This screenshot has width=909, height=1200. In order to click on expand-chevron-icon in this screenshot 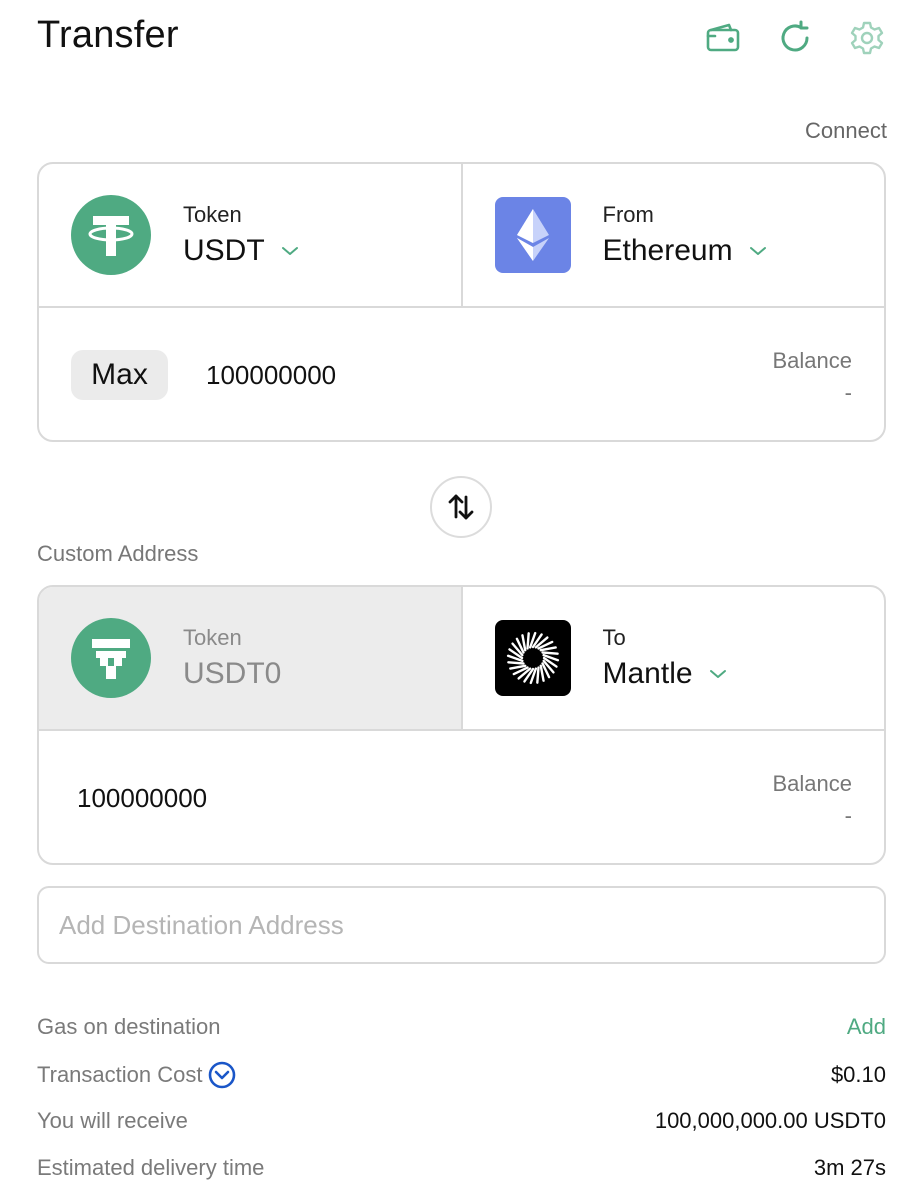, I will do `click(222, 1075)`.